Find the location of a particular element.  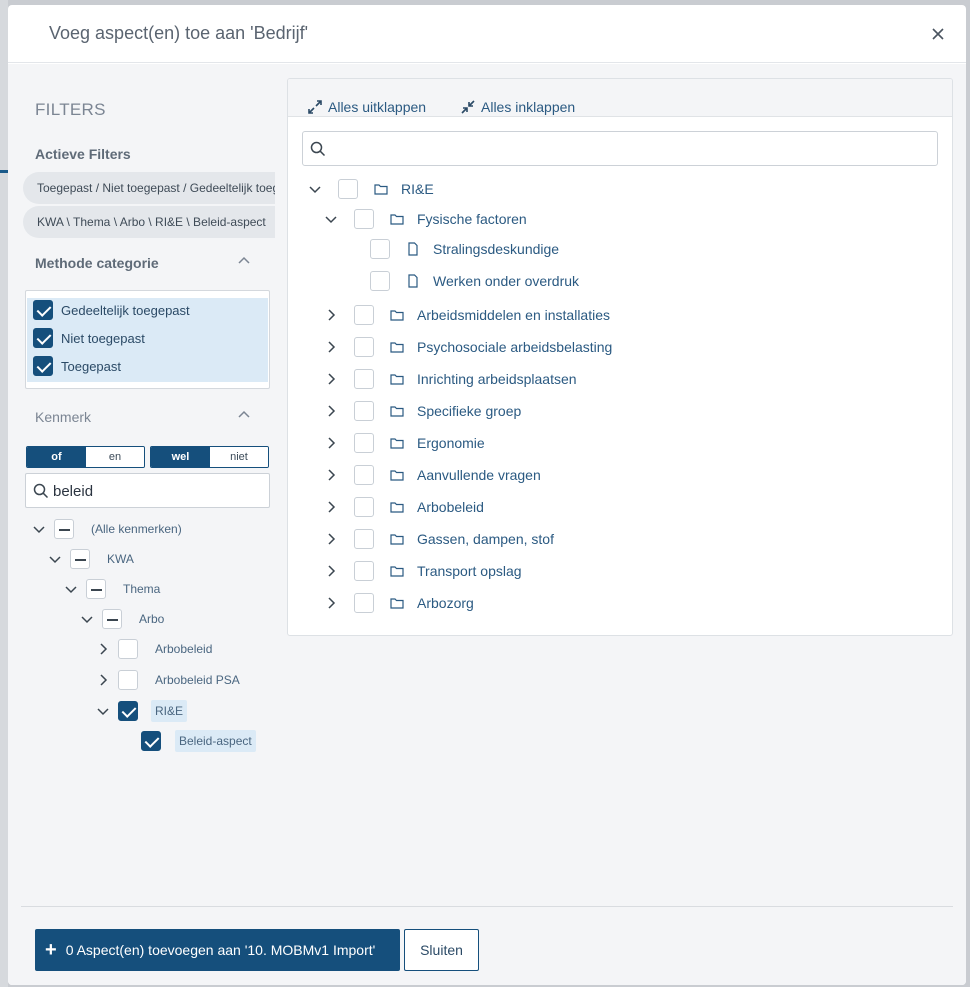

option-label: Toegepast is located at coordinates (91, 366).